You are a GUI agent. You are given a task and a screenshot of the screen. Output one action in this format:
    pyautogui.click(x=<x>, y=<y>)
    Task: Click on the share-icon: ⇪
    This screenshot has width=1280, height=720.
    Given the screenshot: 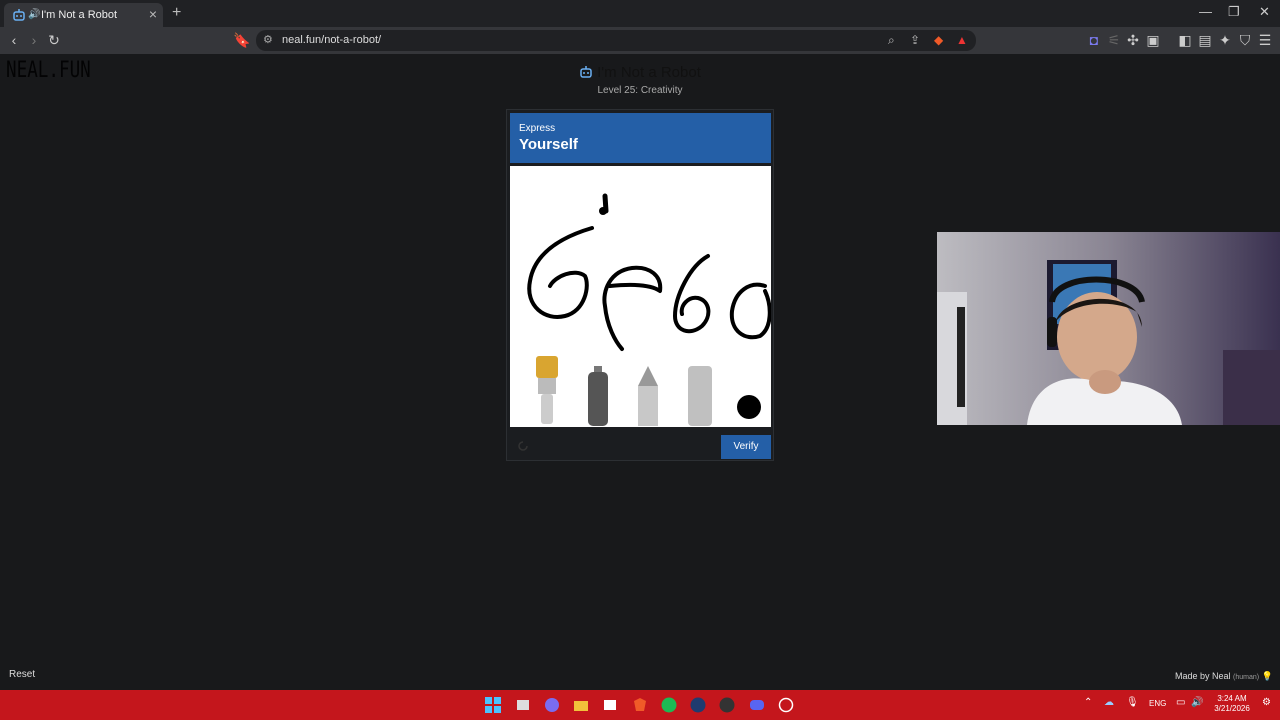 What is the action you would take?
    pyautogui.click(x=915, y=40)
    